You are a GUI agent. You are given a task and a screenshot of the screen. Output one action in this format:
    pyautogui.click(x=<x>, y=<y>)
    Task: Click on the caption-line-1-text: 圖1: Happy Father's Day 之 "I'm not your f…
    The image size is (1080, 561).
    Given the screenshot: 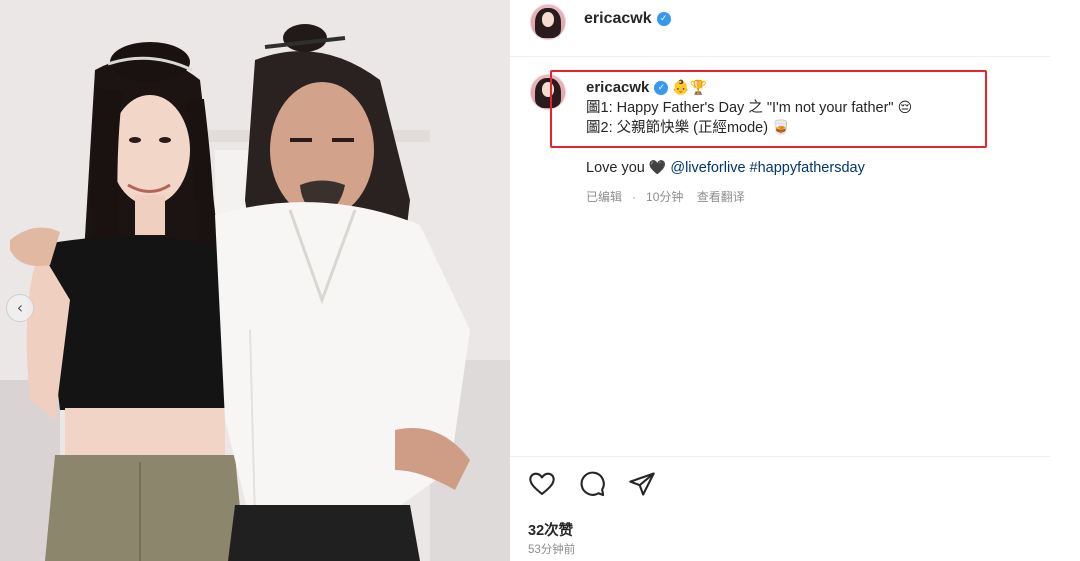 What is the action you would take?
    pyautogui.click(x=740, y=108)
    